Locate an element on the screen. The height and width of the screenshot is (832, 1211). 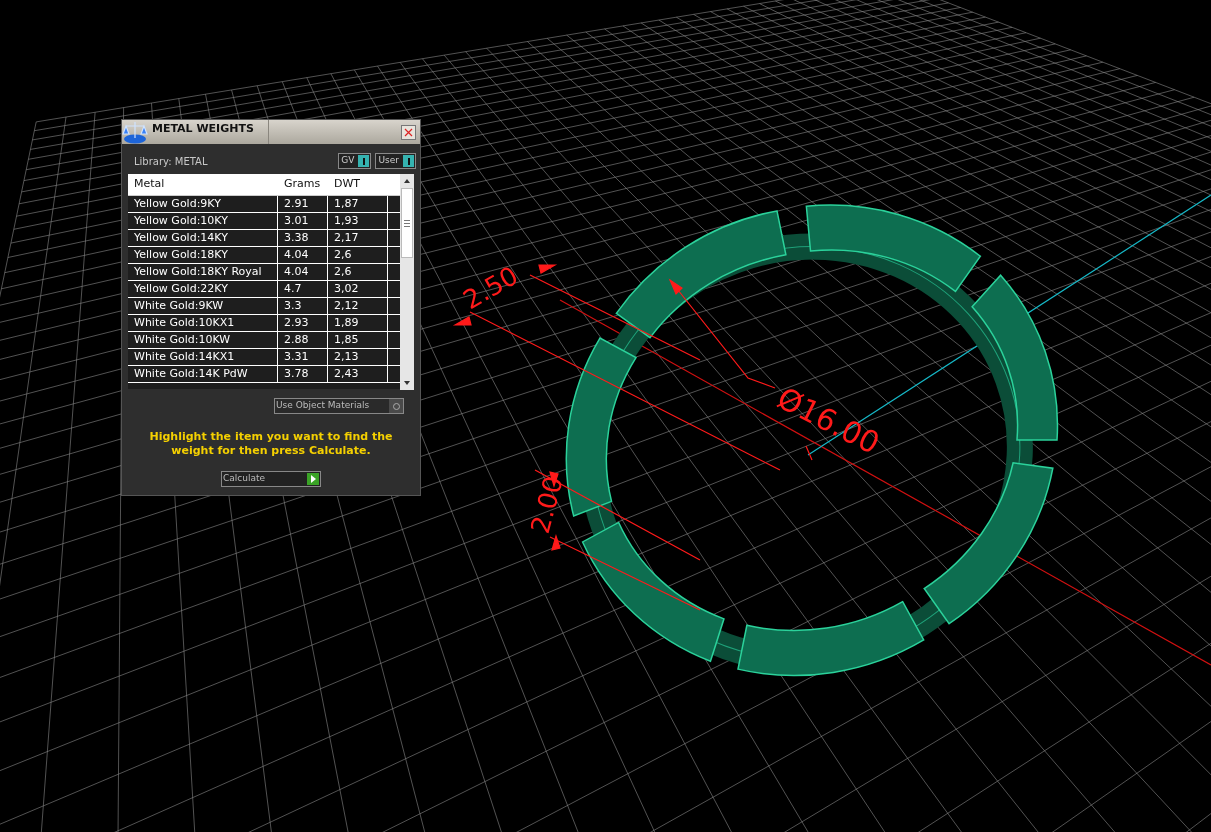
table-cell: 2,17 is located at coordinates (358, 238).